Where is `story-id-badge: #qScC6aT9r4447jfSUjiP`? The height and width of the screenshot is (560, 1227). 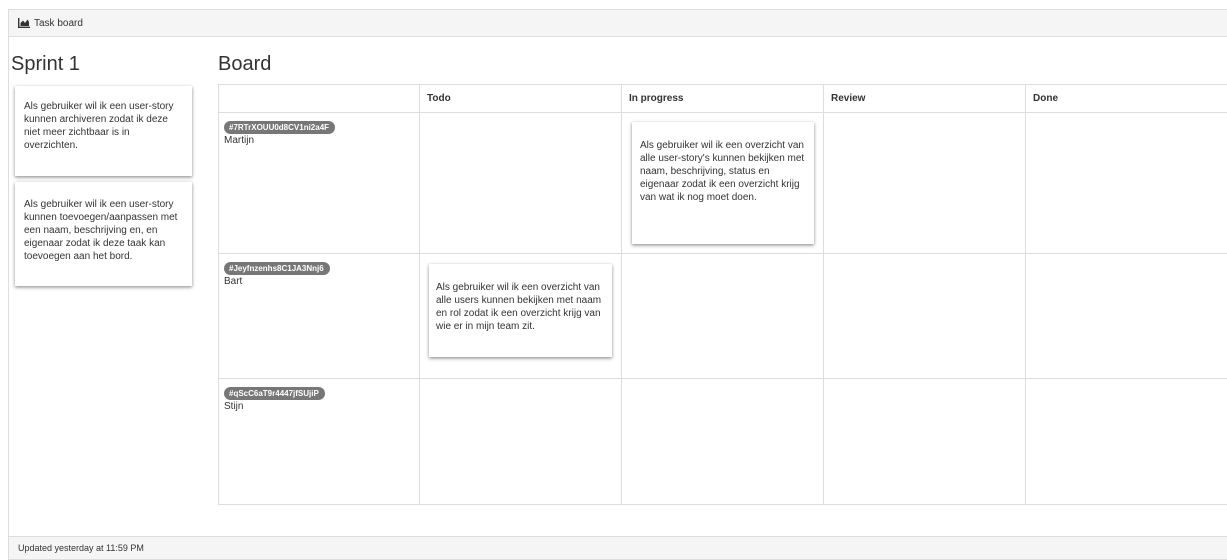
story-id-badge: #qScC6aT9r4447jfSUjiP is located at coordinates (274, 393).